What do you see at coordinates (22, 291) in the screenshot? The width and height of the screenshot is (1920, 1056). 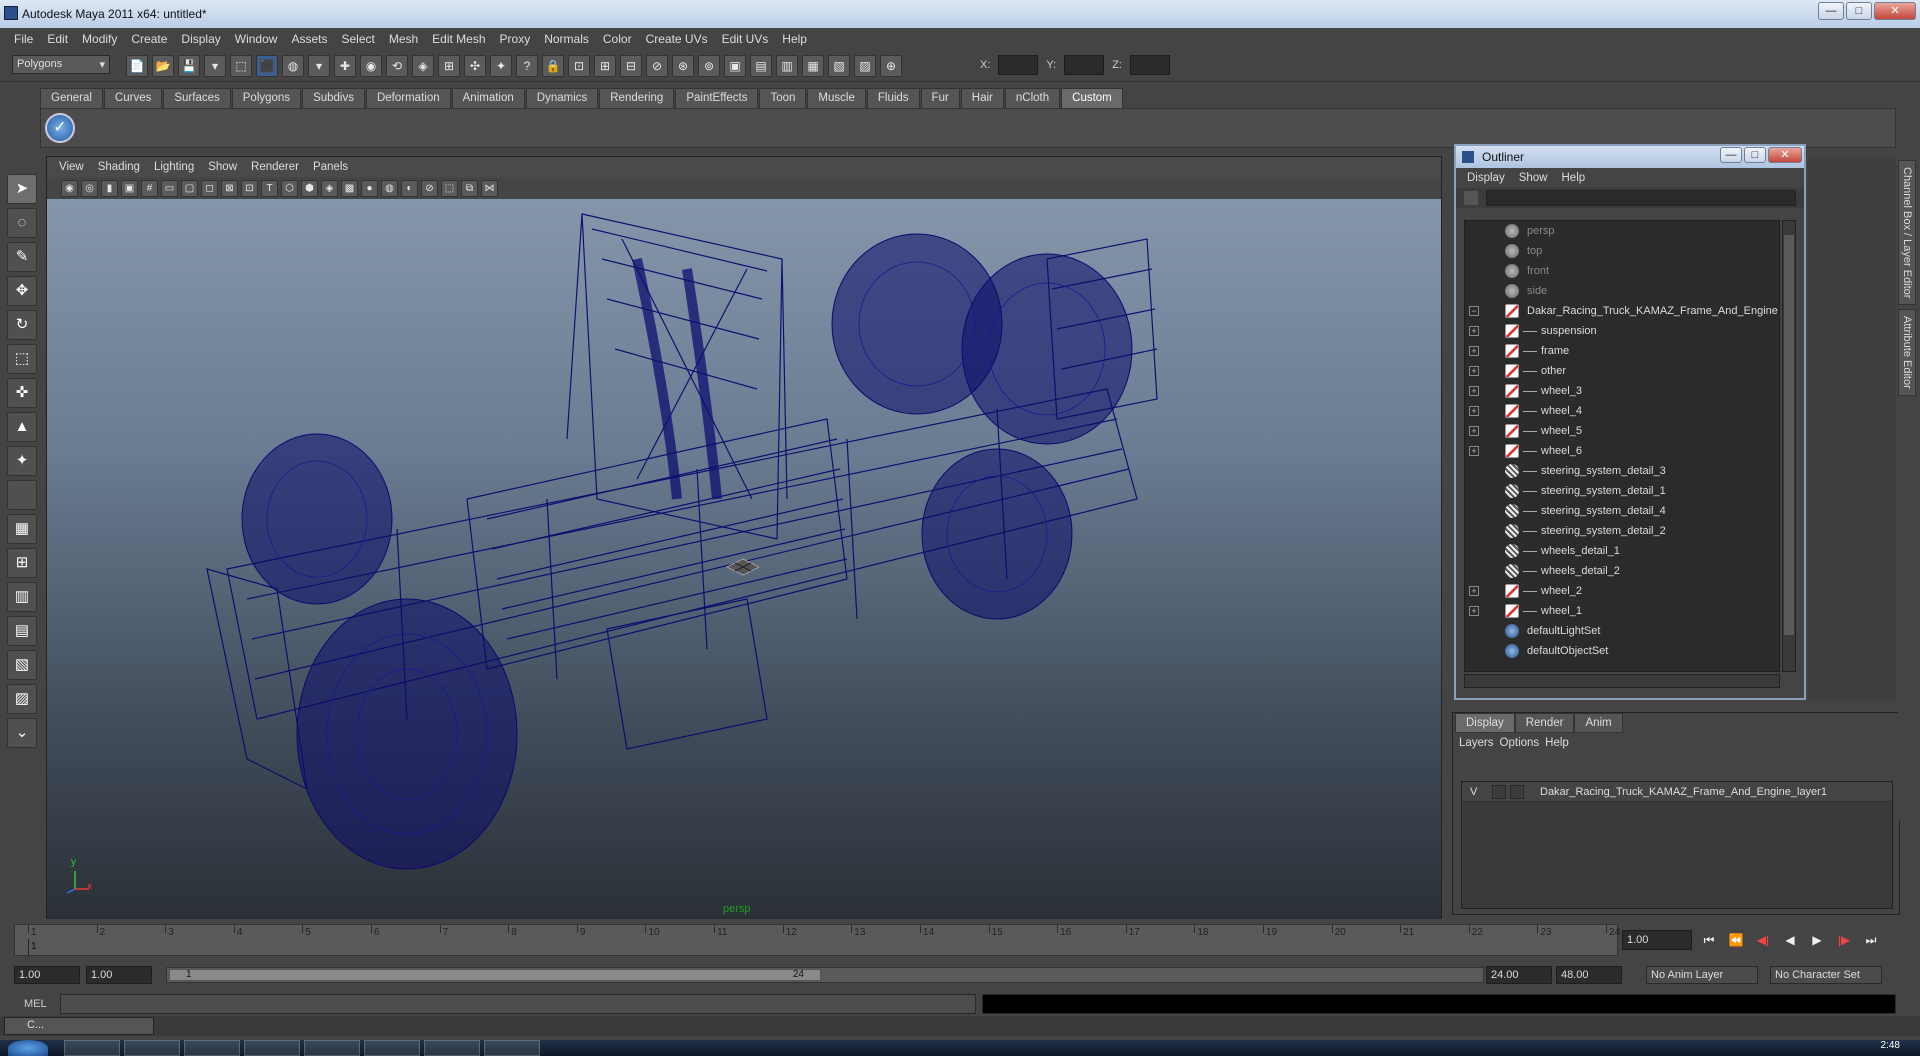 I see `move-tool-icon: ✥` at bounding box center [22, 291].